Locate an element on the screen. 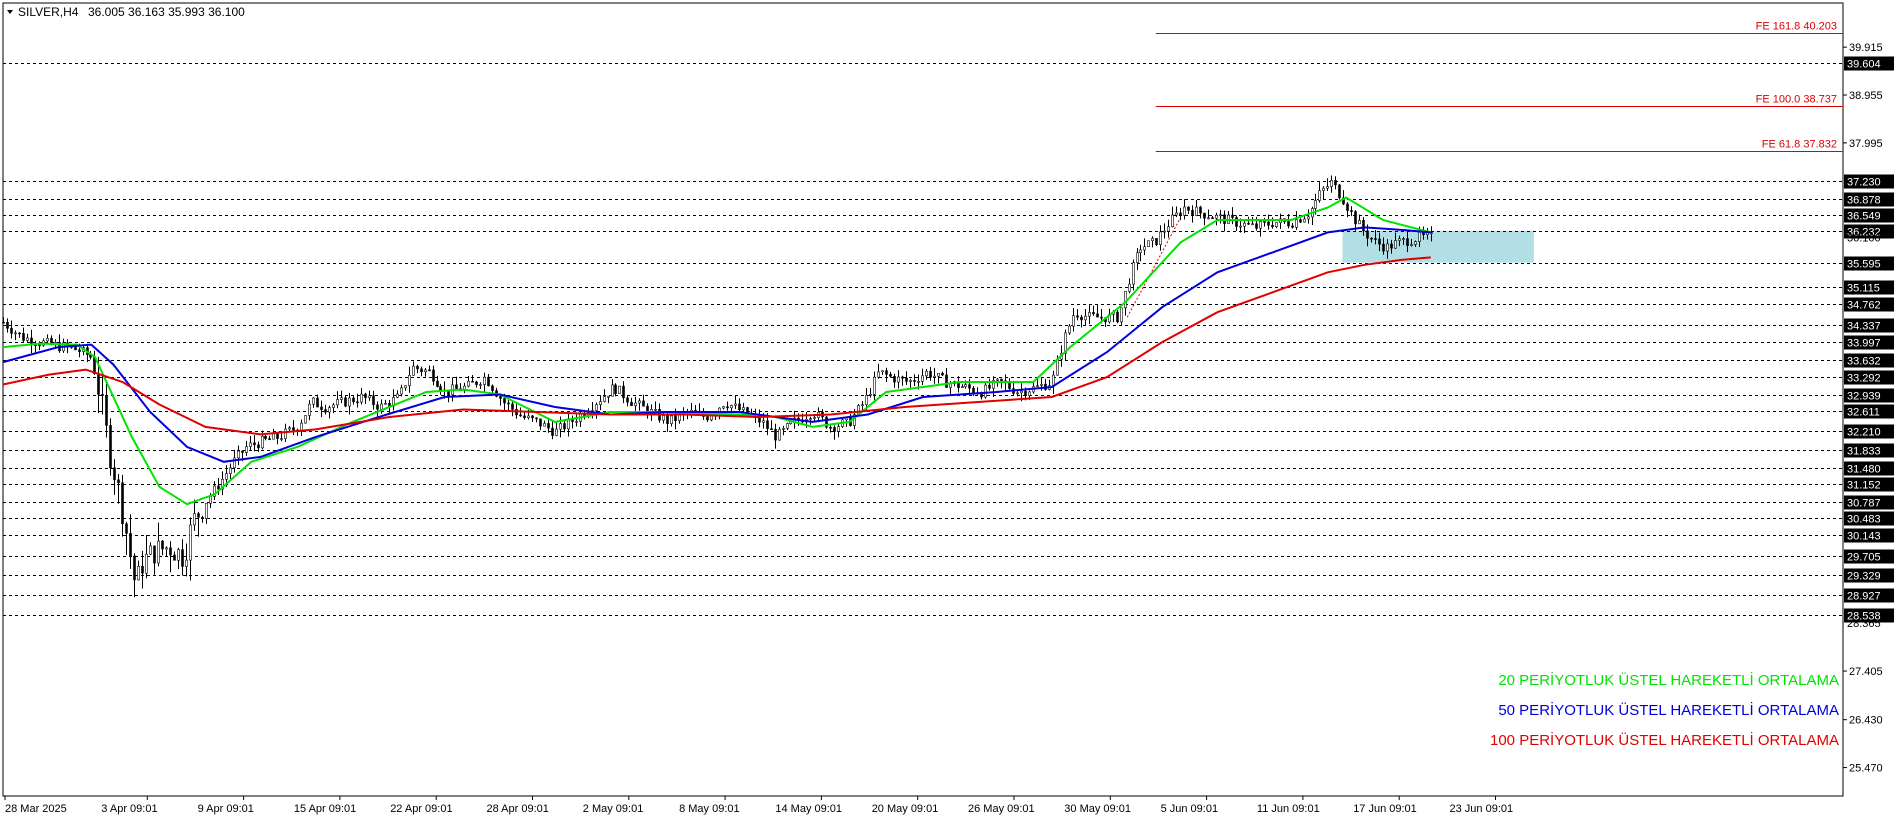 This screenshot has height=825, width=1896. ohlc-values: 36.005 36.163 35.993 36.100 is located at coordinates (166, 12).